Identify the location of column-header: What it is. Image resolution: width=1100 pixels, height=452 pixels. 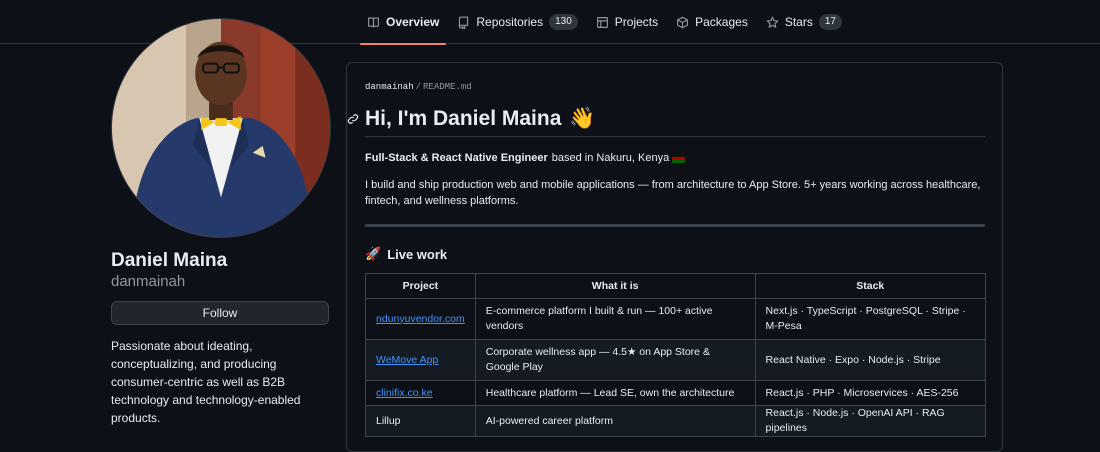
(615, 286).